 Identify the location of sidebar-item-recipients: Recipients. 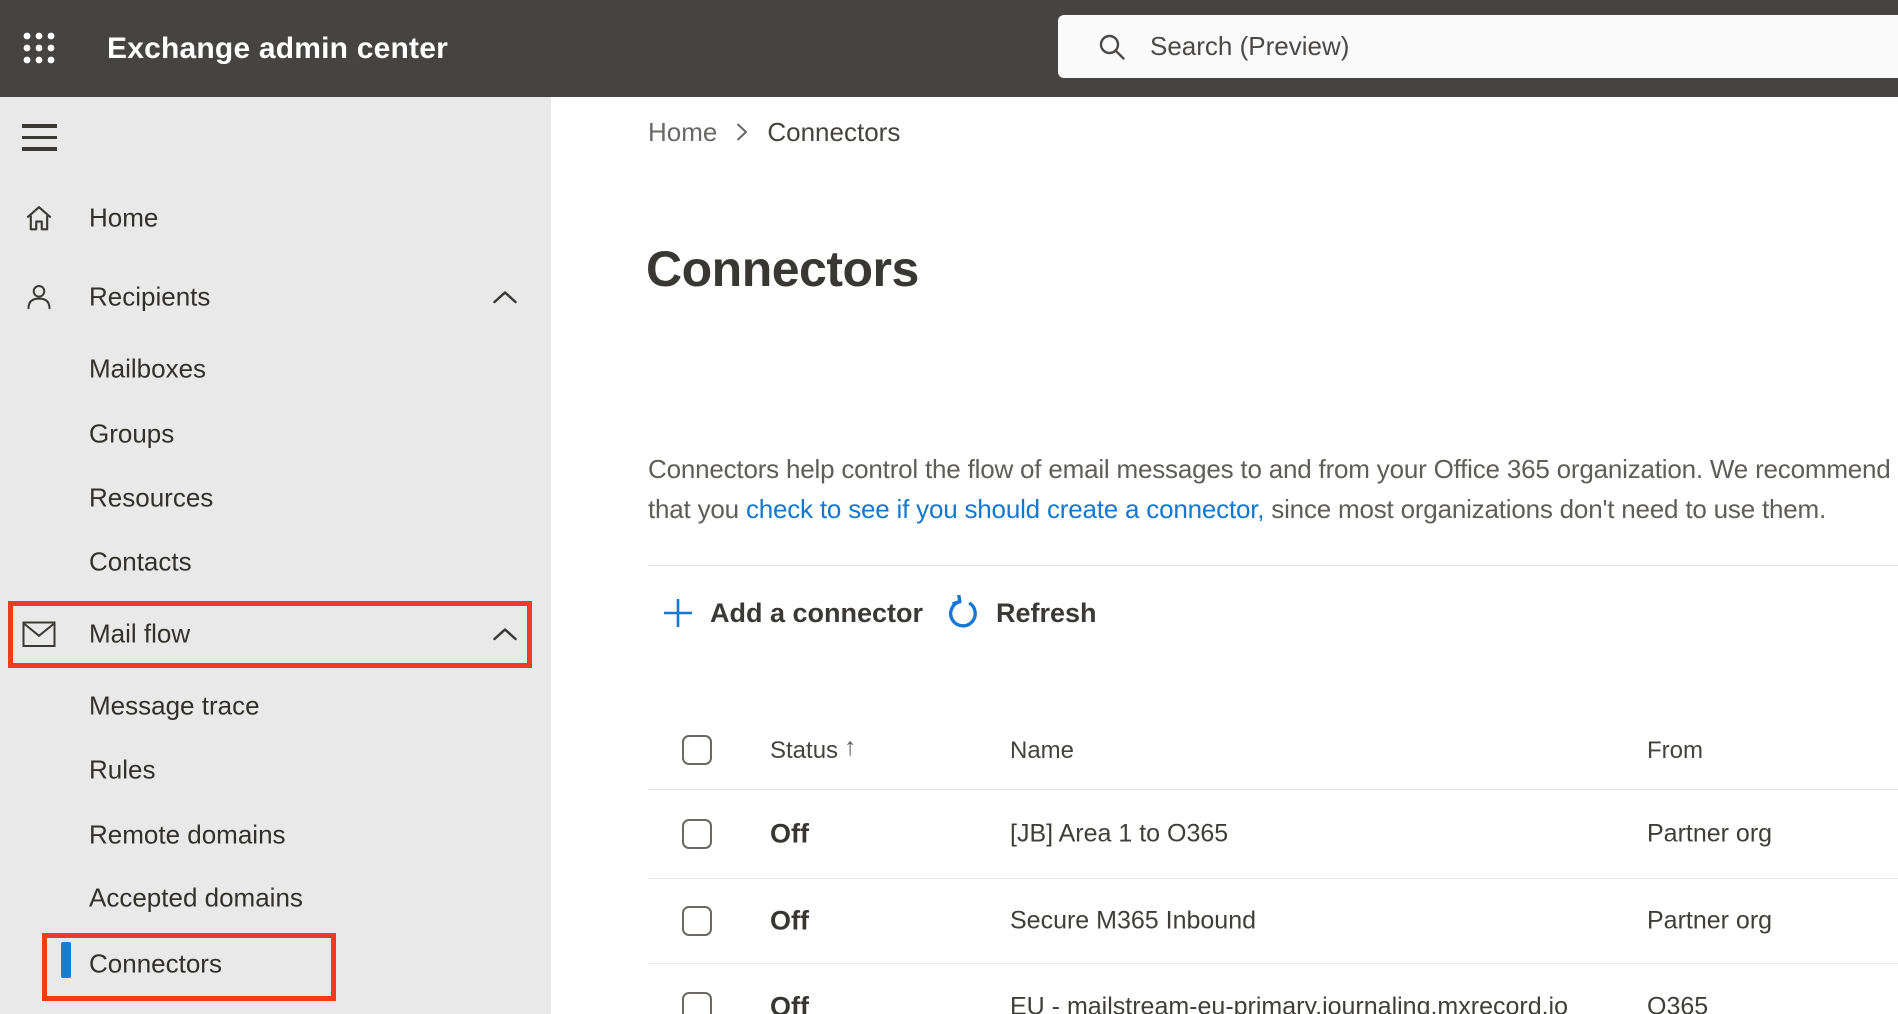
(275, 297).